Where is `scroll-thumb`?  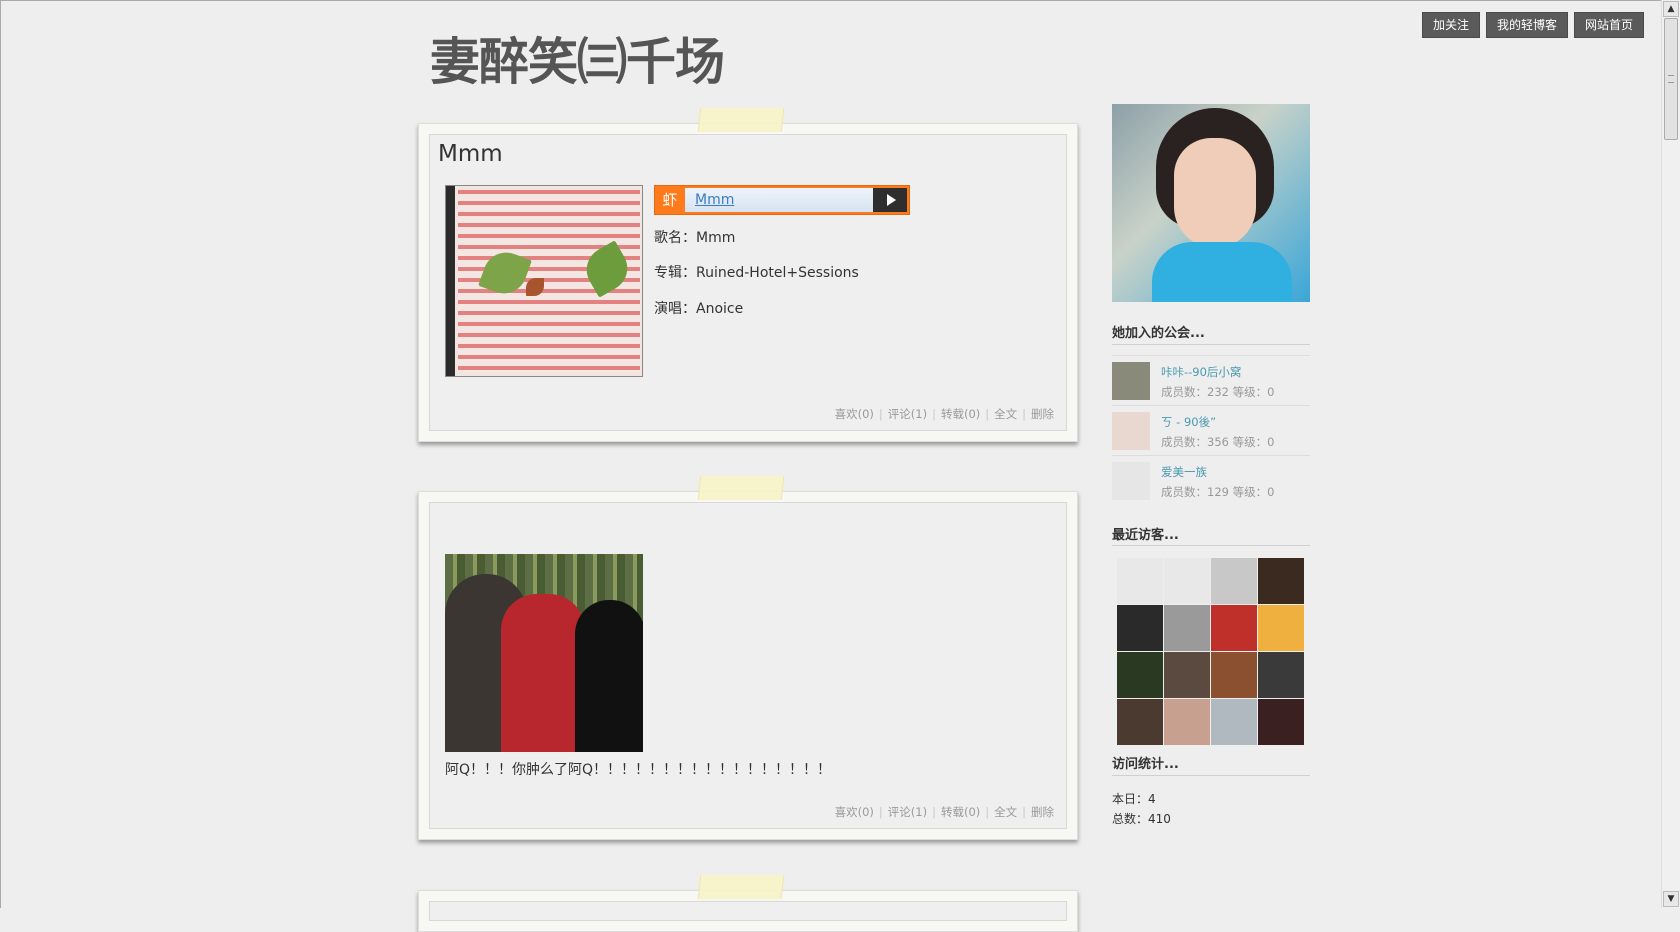 scroll-thumb is located at coordinates (1671, 79).